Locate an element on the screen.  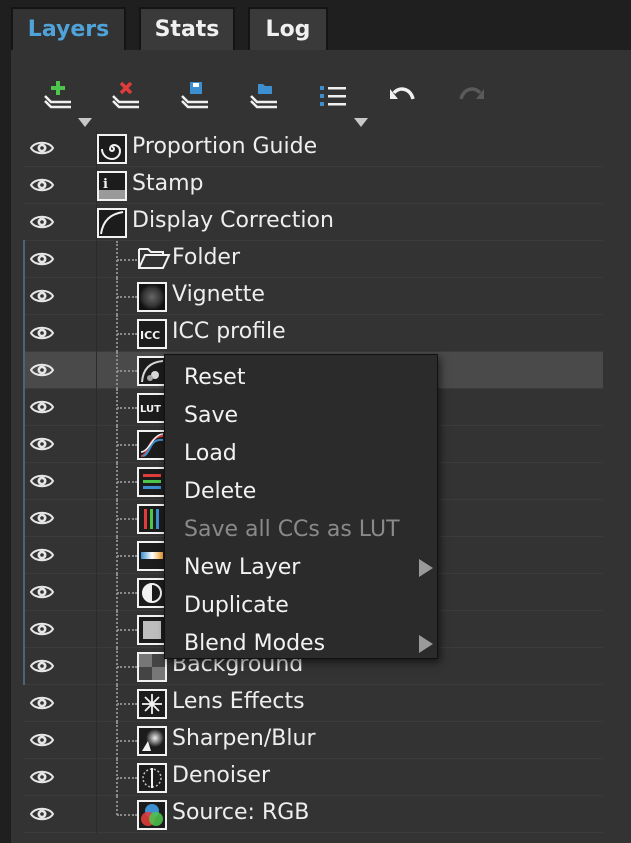
star-icon is located at coordinates (152, 704).